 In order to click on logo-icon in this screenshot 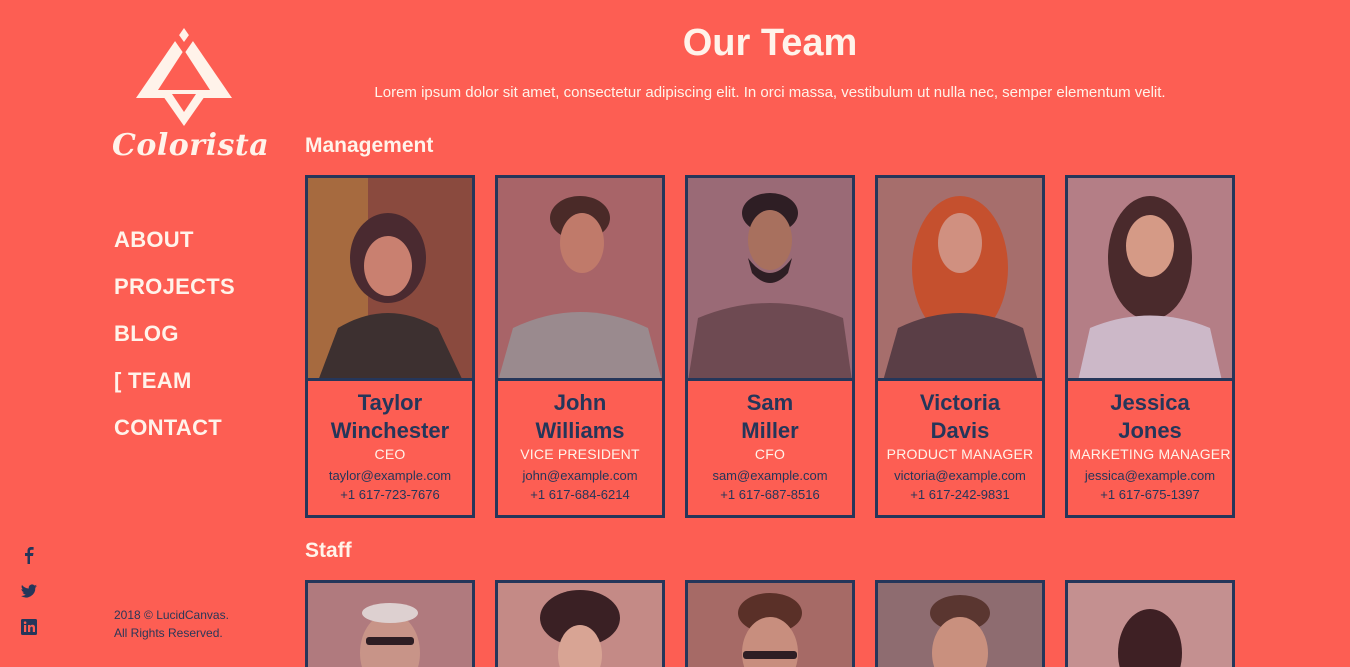, I will do `click(184, 77)`.